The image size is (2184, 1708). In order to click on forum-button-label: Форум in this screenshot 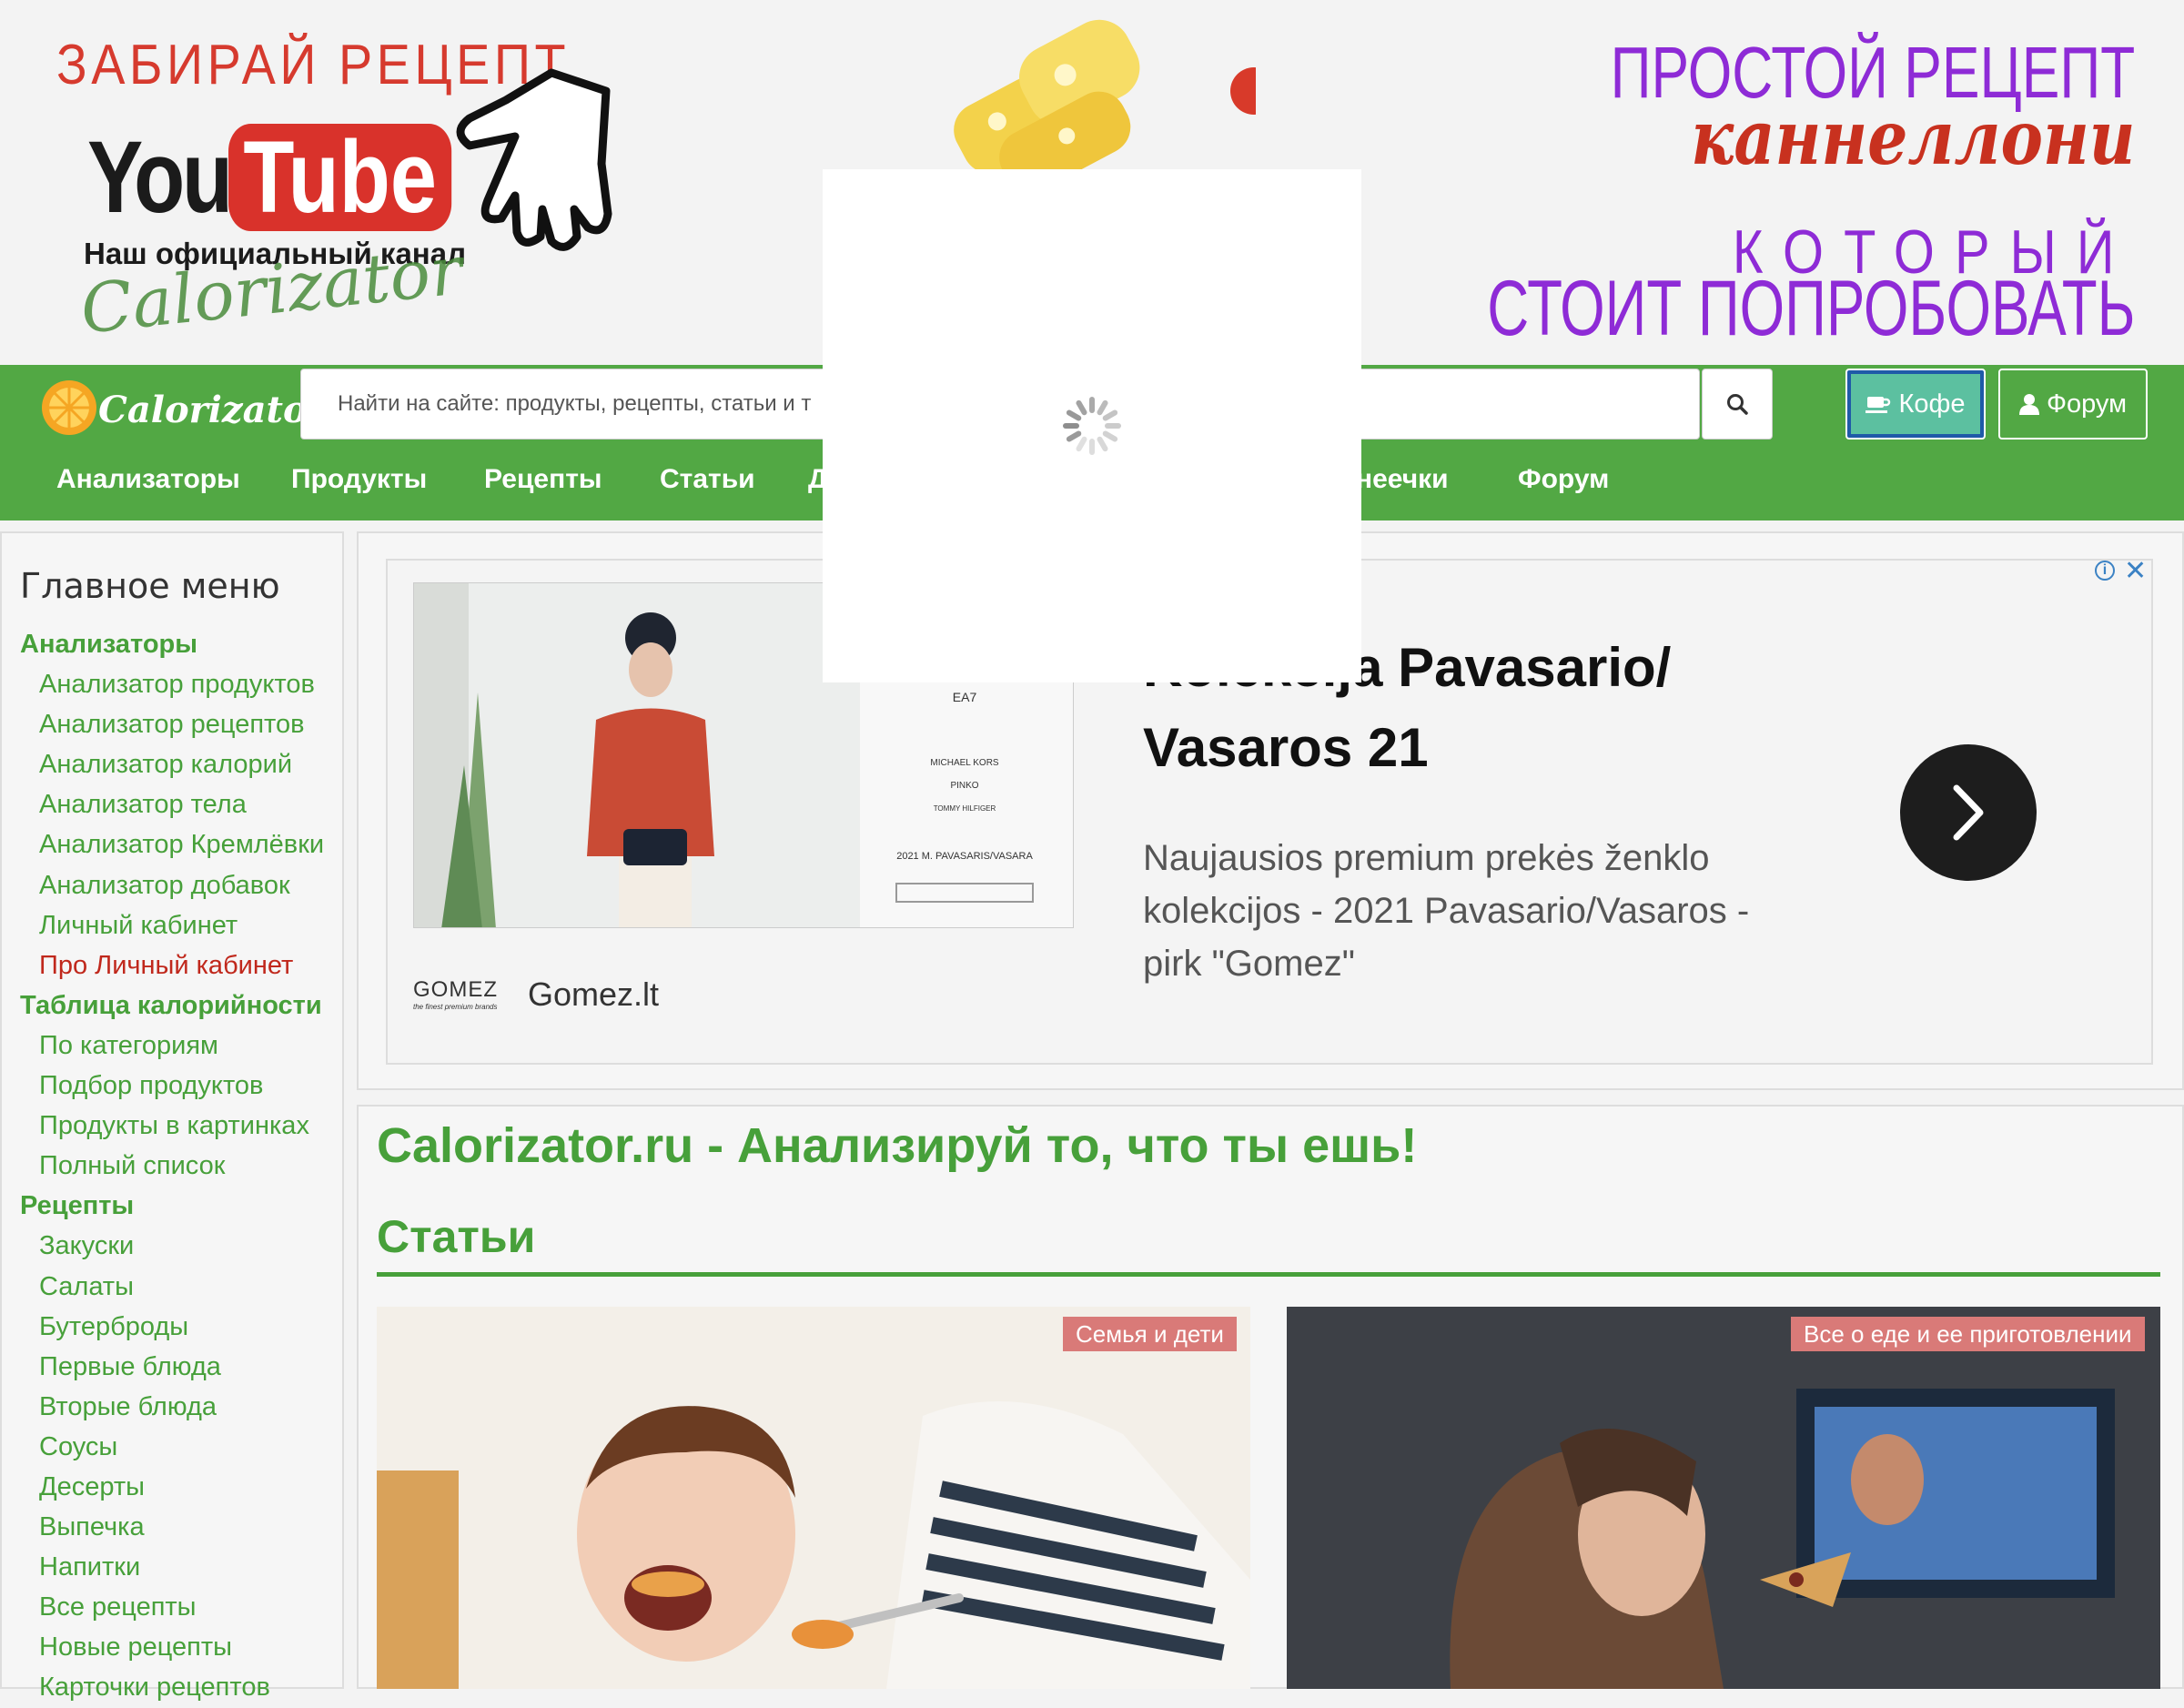, I will do `click(2087, 404)`.